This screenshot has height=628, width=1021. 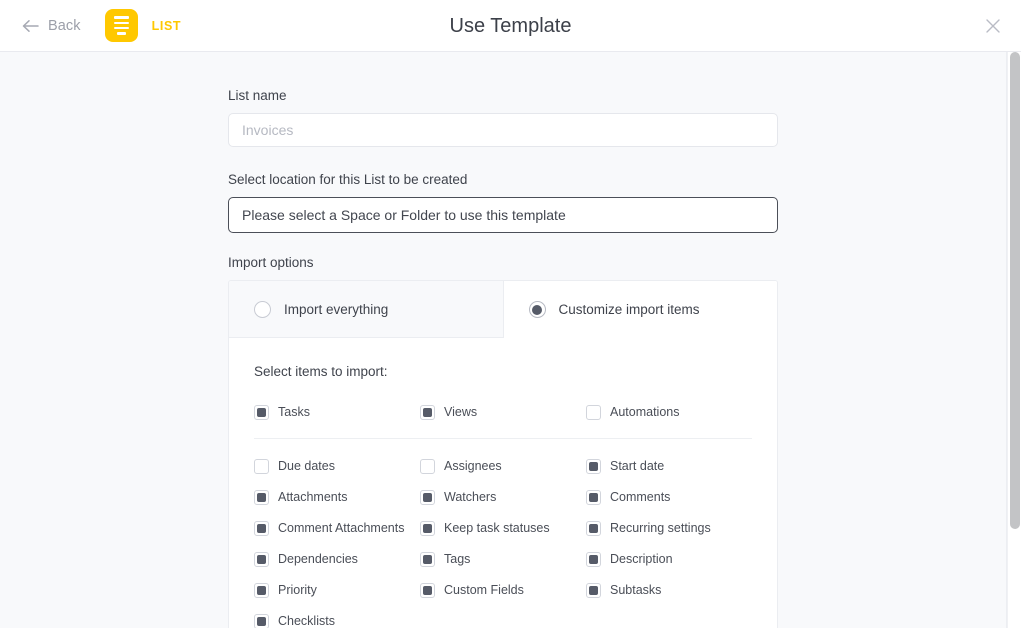 What do you see at coordinates (261, 590) in the screenshot?
I see `checkbox-checked-icon-priority` at bounding box center [261, 590].